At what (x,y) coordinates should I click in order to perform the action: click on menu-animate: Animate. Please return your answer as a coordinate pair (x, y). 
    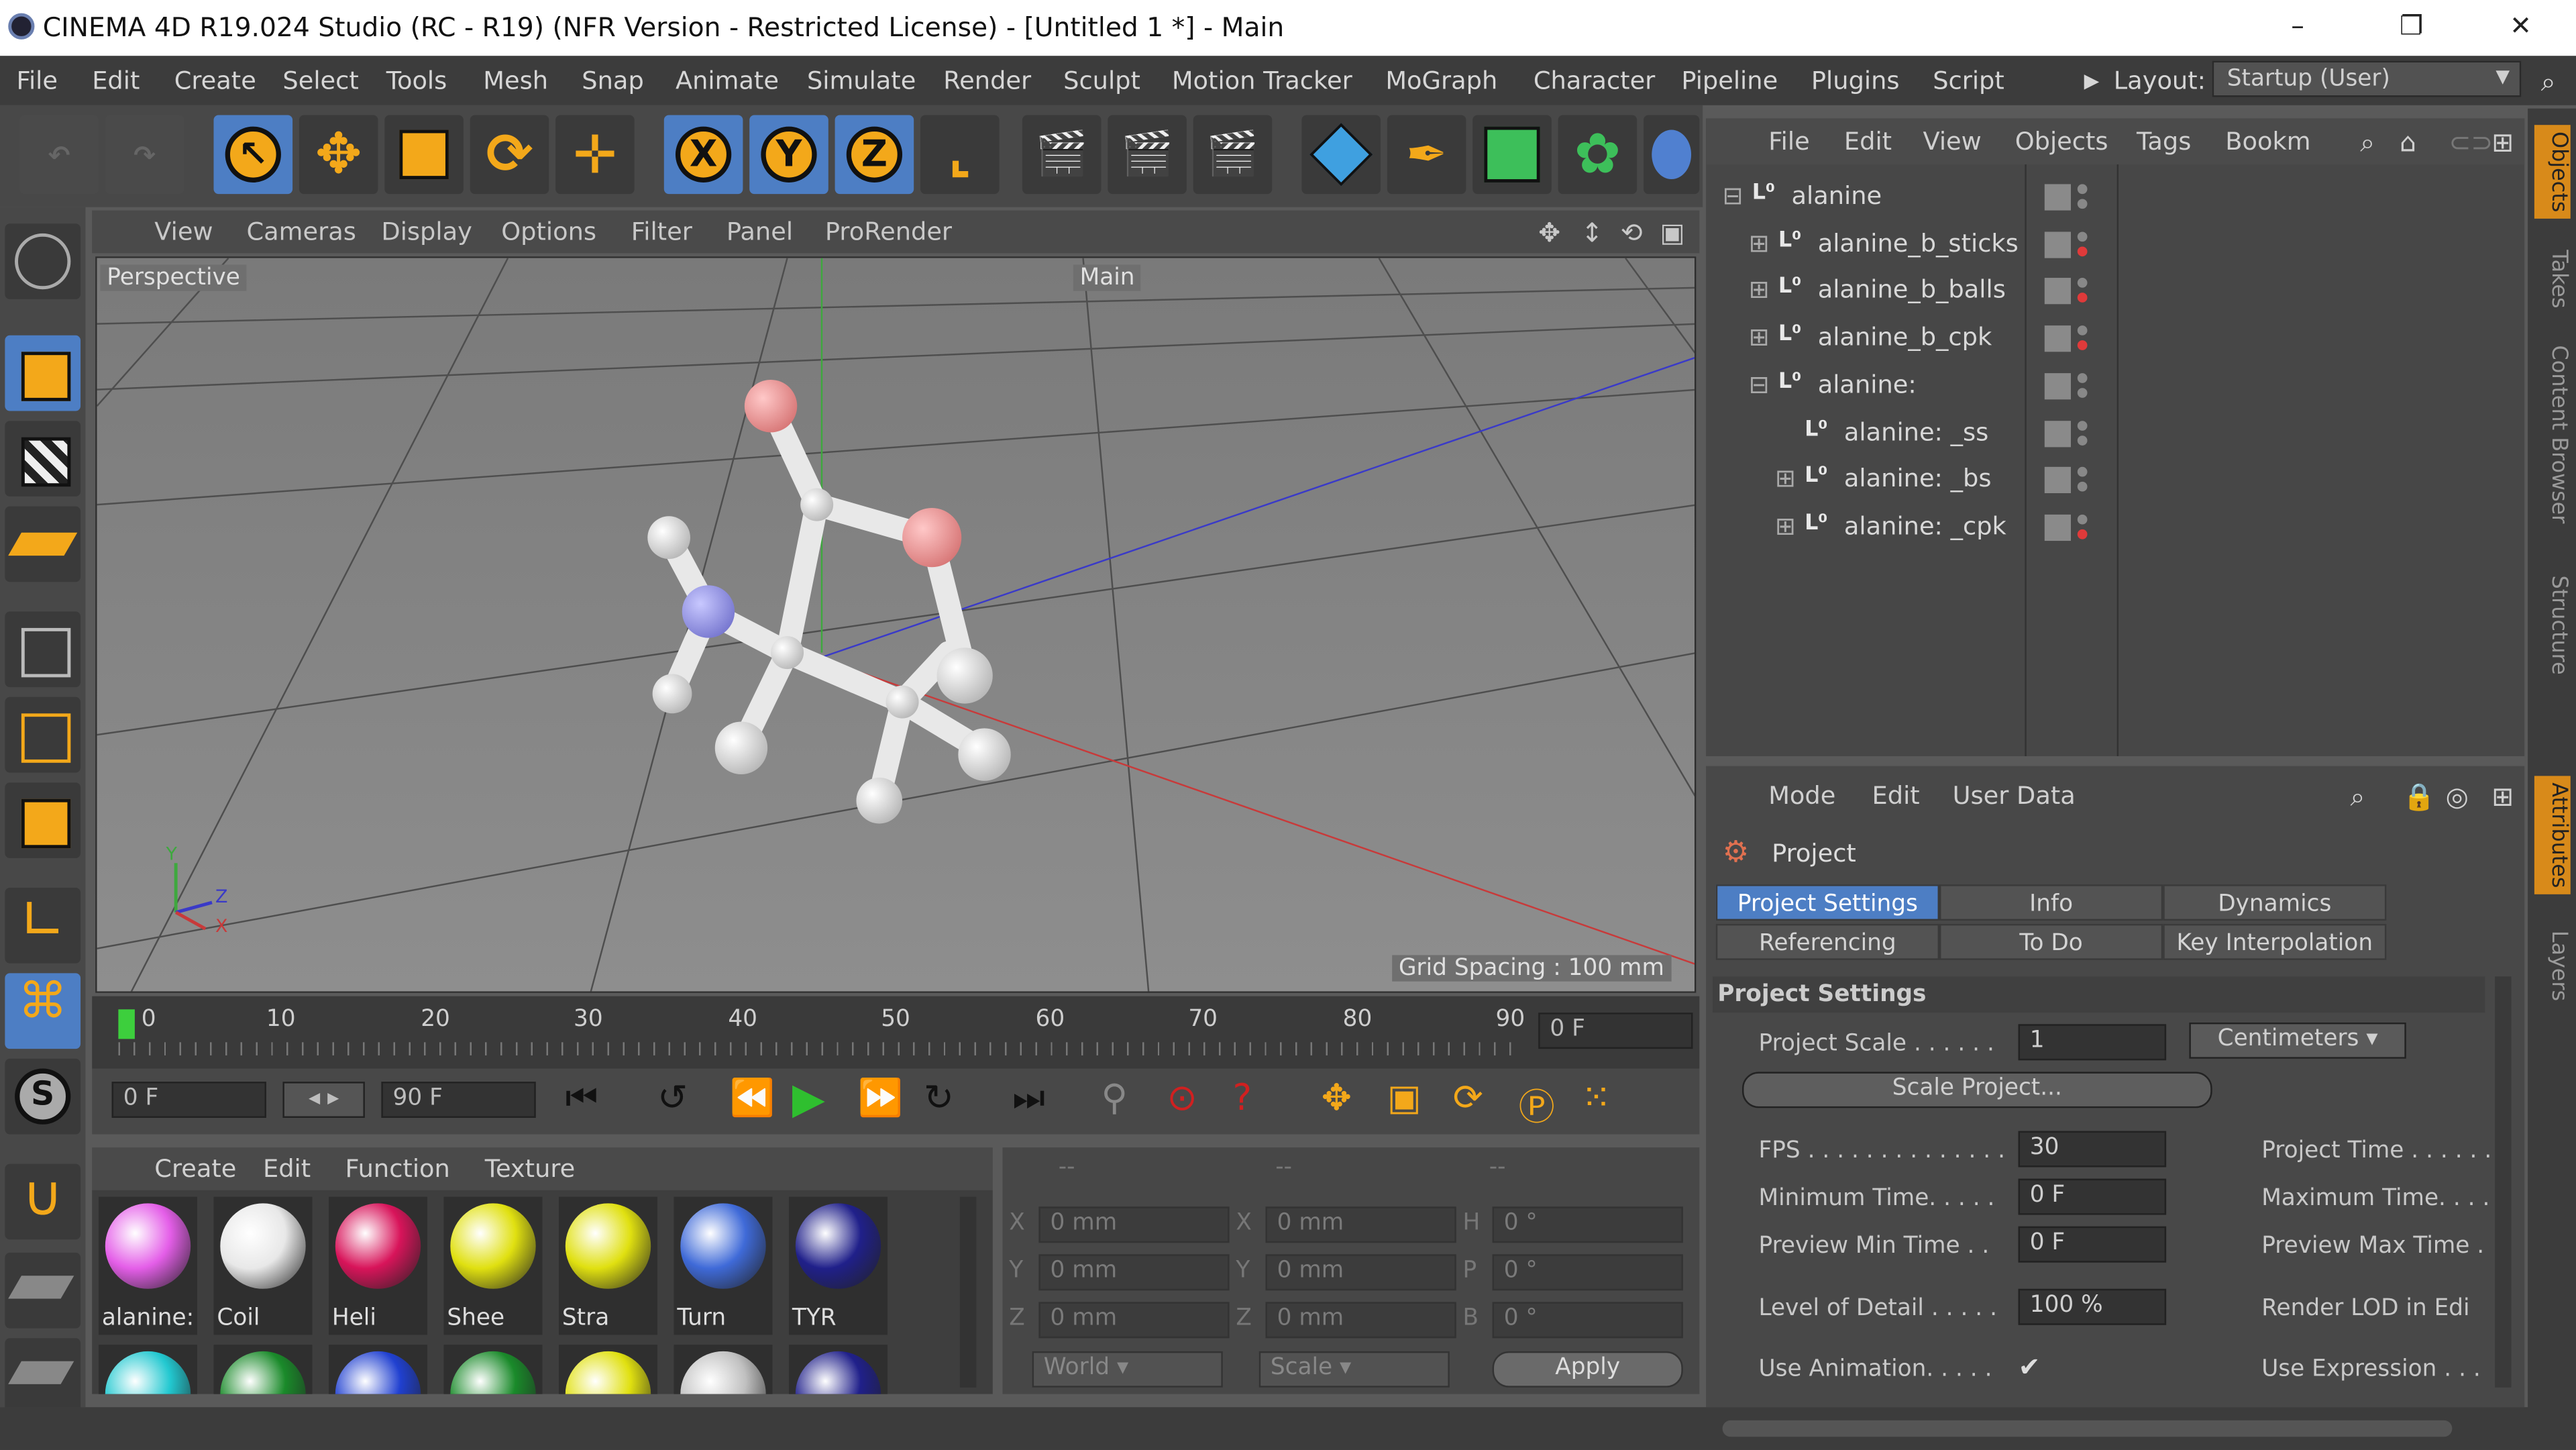
    Looking at the image, I should click on (727, 80).